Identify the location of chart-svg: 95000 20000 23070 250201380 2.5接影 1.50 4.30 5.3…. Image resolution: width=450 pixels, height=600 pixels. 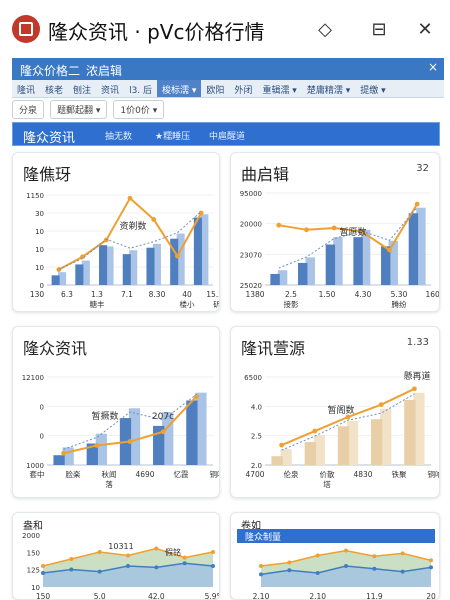
(339, 249).